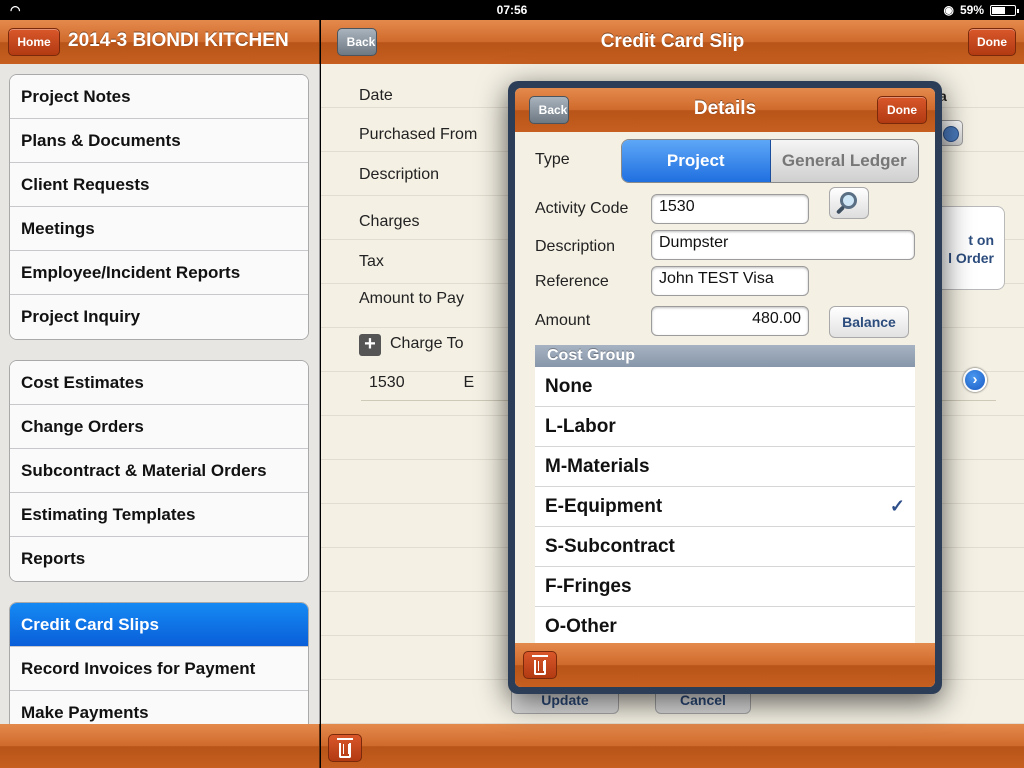 Image resolution: width=1024 pixels, height=768 pixels. I want to click on purchased-from-label: Purchased From, so click(418, 134).